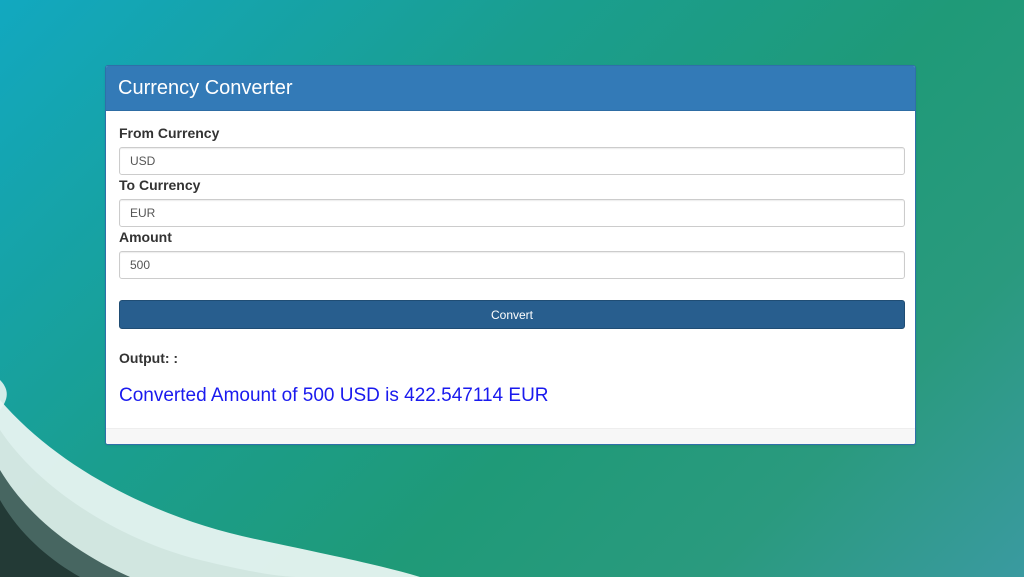 This screenshot has height=577, width=1024. I want to click on amount-label: Amount, so click(145, 237).